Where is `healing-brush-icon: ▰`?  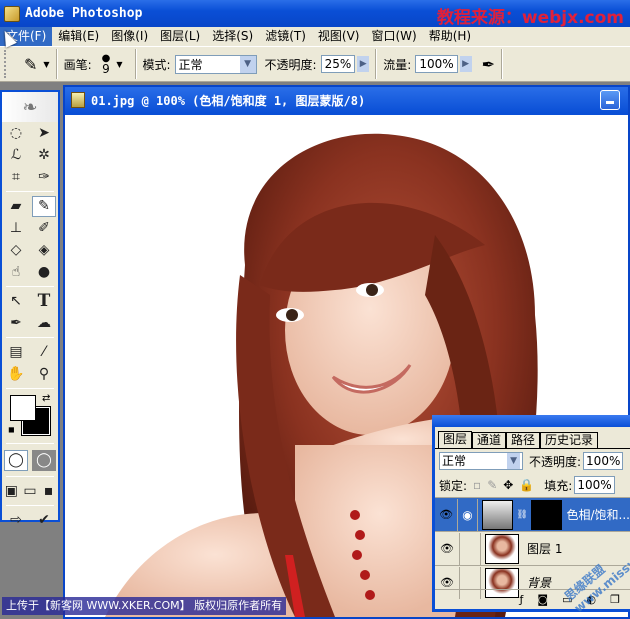 healing-brush-icon: ▰ is located at coordinates (16, 206).